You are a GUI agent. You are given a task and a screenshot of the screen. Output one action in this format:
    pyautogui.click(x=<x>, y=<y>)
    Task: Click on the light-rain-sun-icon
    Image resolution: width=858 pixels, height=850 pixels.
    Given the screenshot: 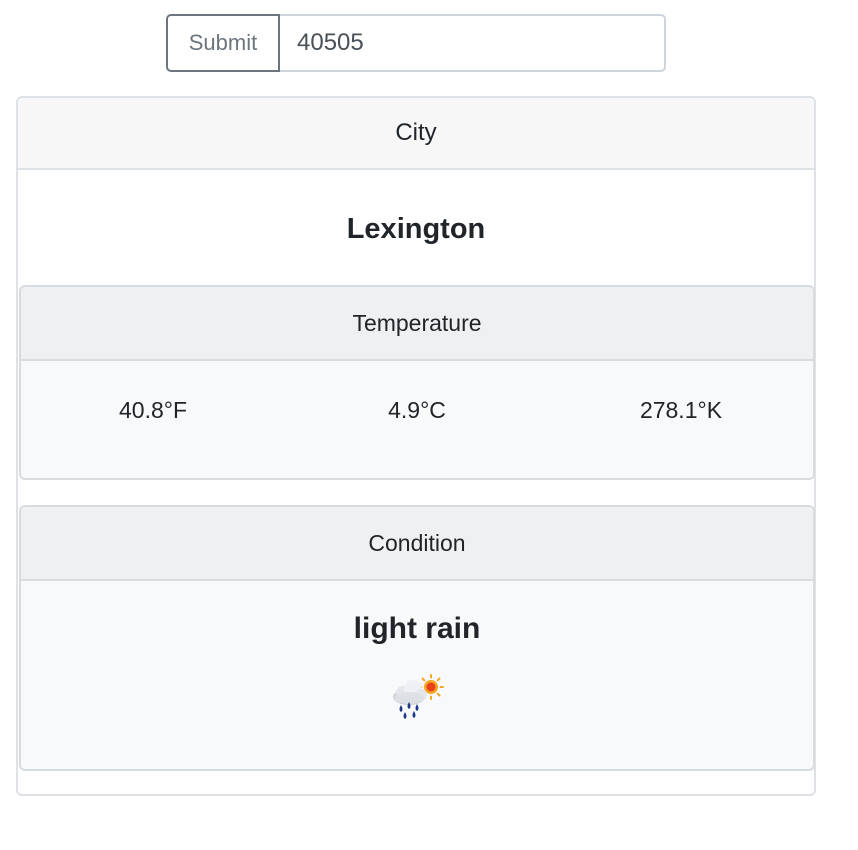 What is the action you would take?
    pyautogui.click(x=418, y=696)
    